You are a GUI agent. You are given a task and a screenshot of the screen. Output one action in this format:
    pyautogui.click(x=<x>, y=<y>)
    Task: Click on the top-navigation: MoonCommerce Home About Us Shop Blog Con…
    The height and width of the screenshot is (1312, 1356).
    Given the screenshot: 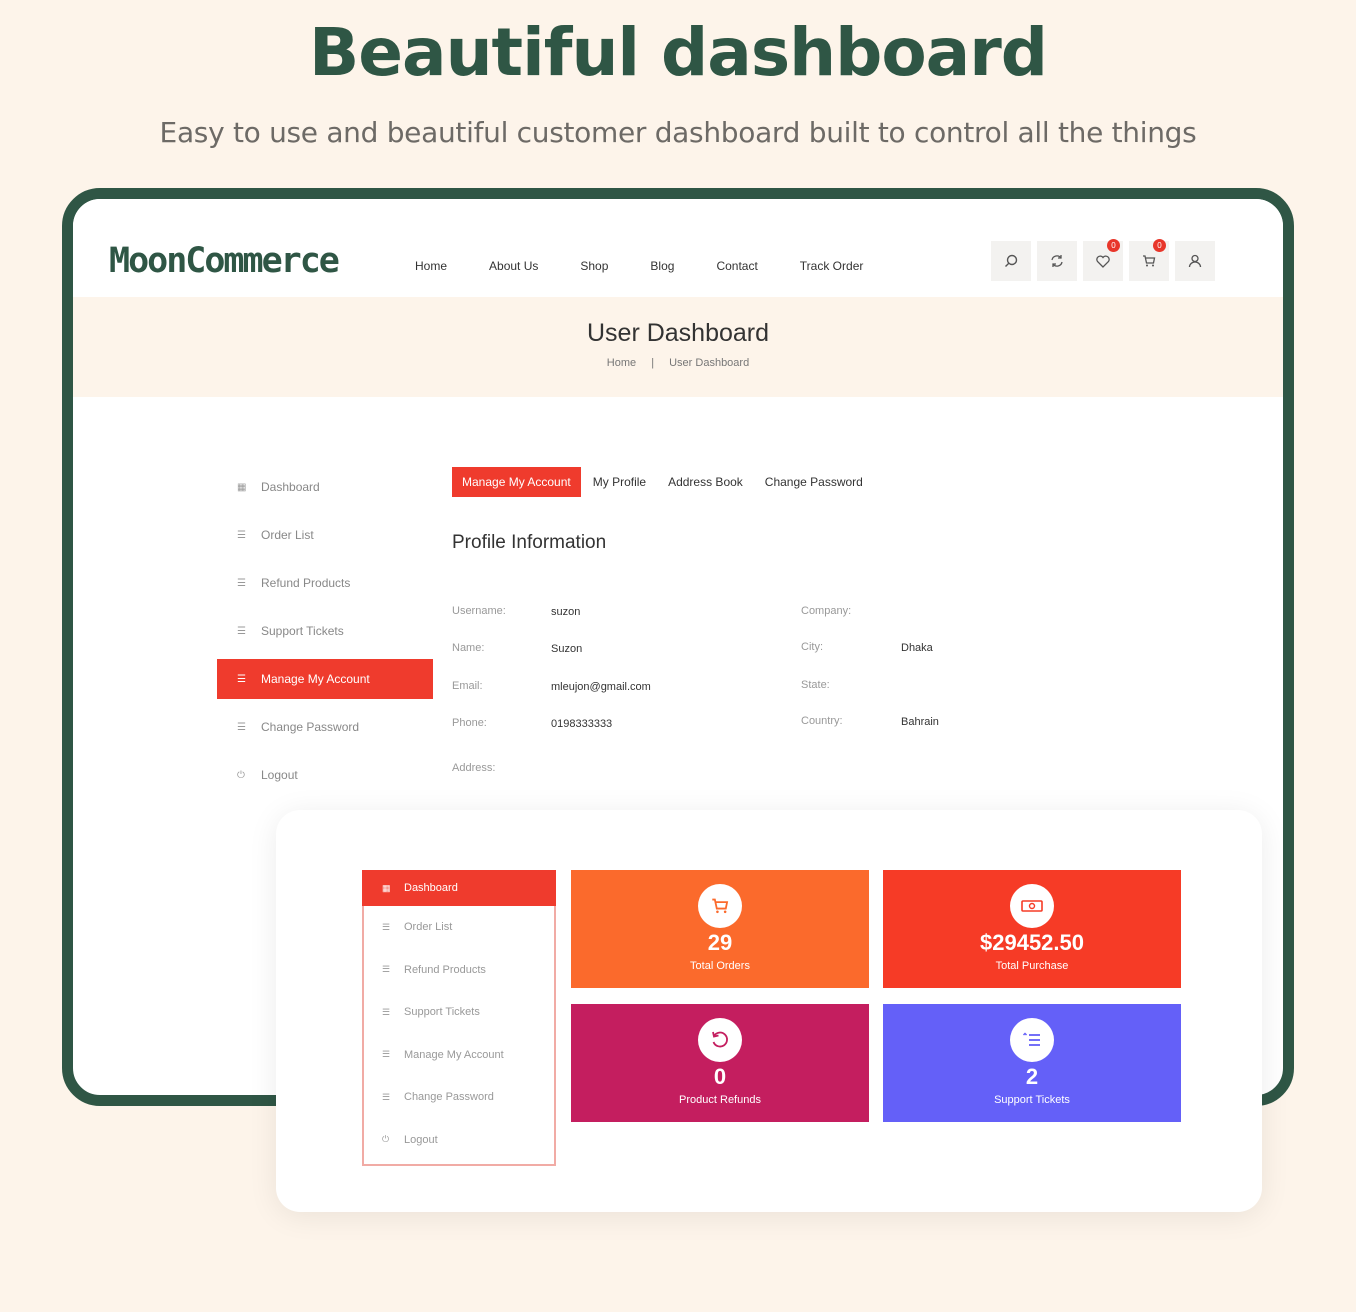 What is the action you would take?
    pyautogui.click(x=678, y=248)
    